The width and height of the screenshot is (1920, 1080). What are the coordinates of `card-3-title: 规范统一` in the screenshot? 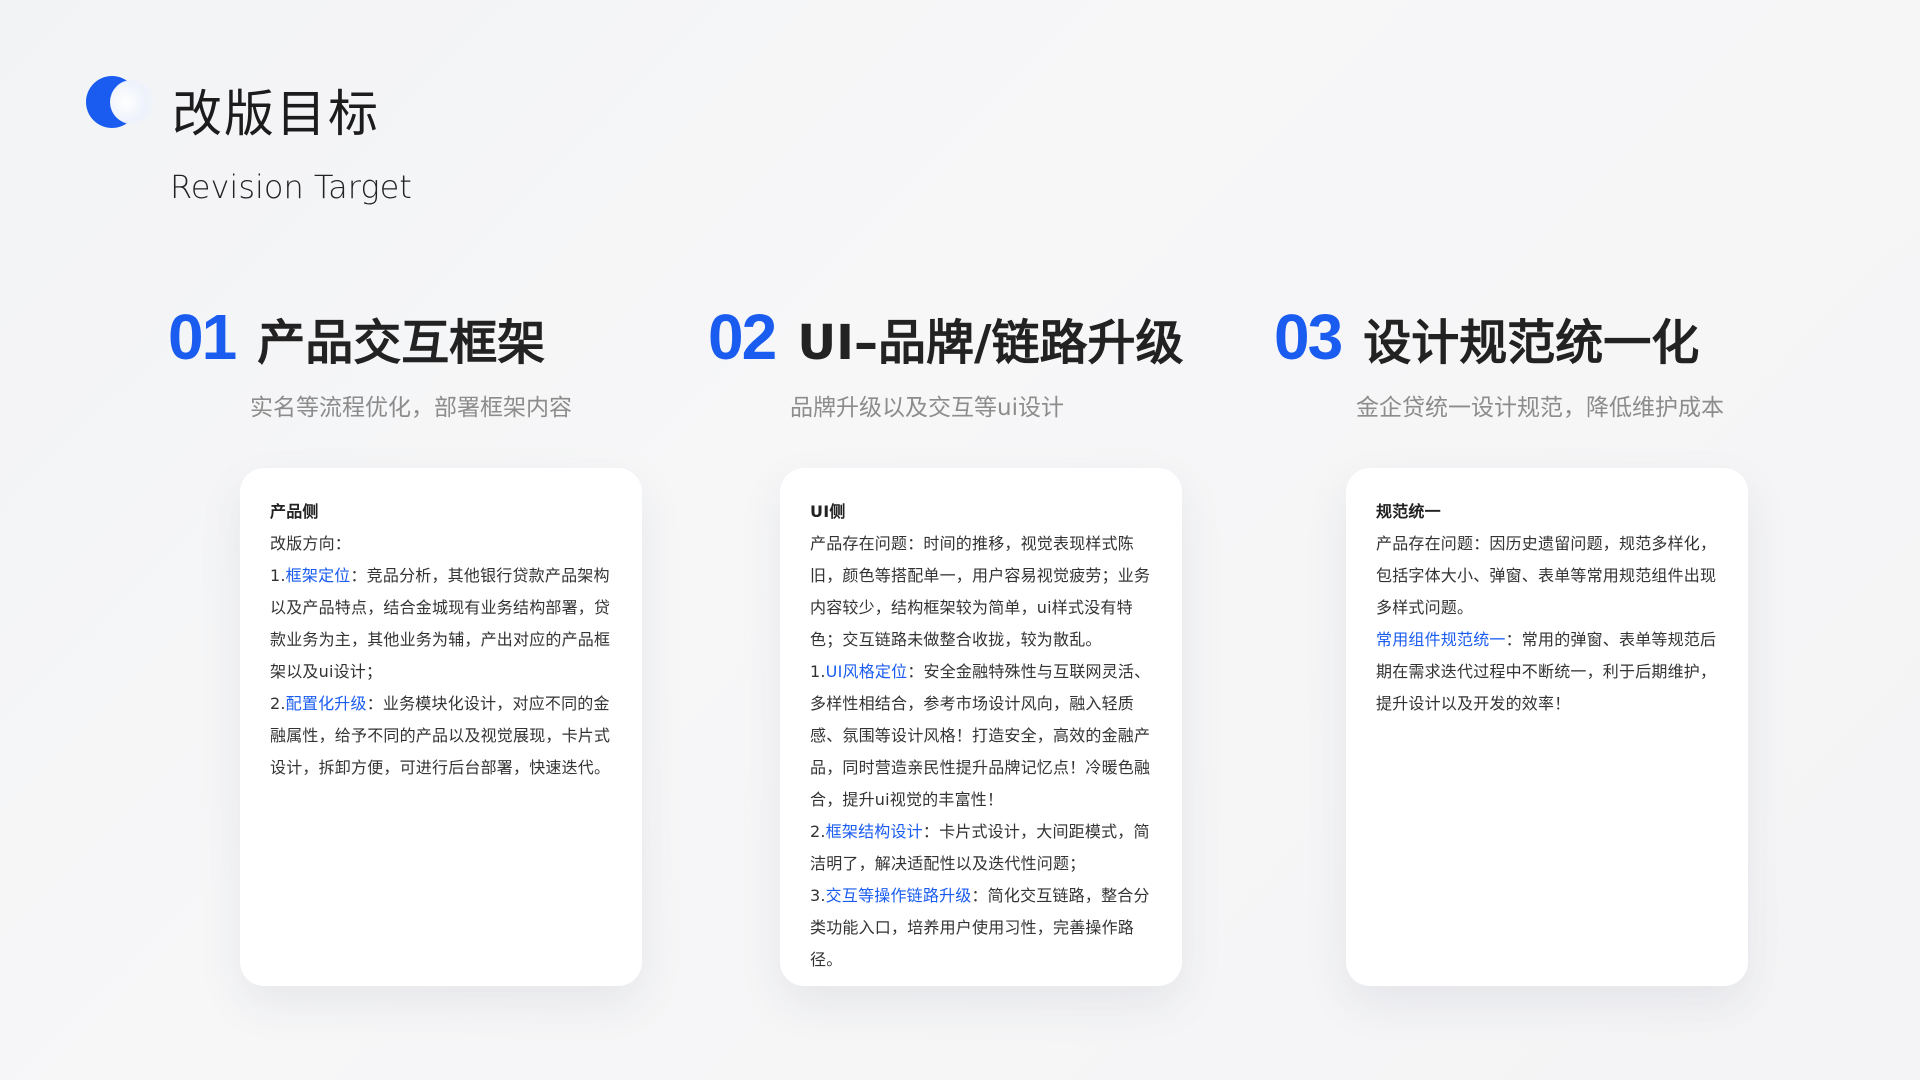 It's located at (1408, 511).